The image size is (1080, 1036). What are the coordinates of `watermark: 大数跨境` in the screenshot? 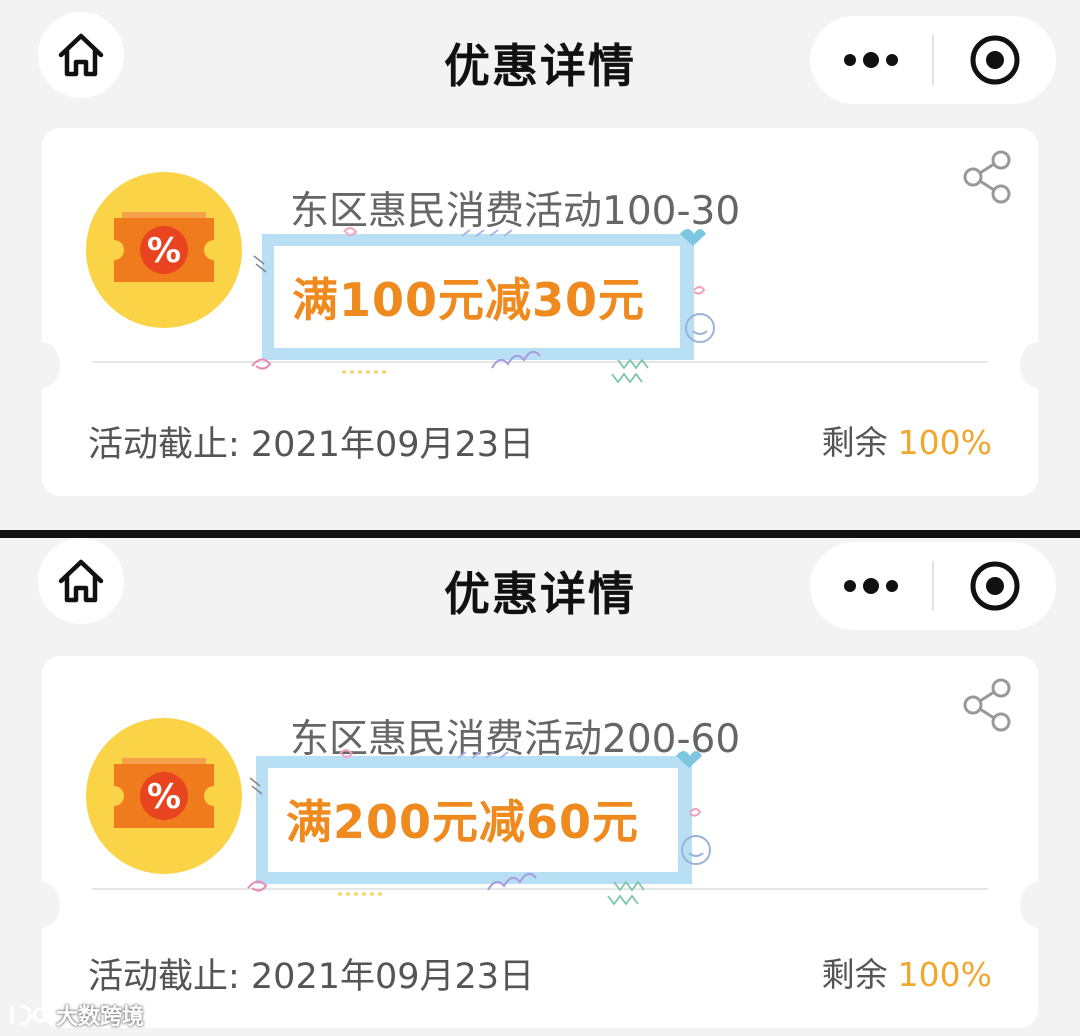 It's located at (76, 1015).